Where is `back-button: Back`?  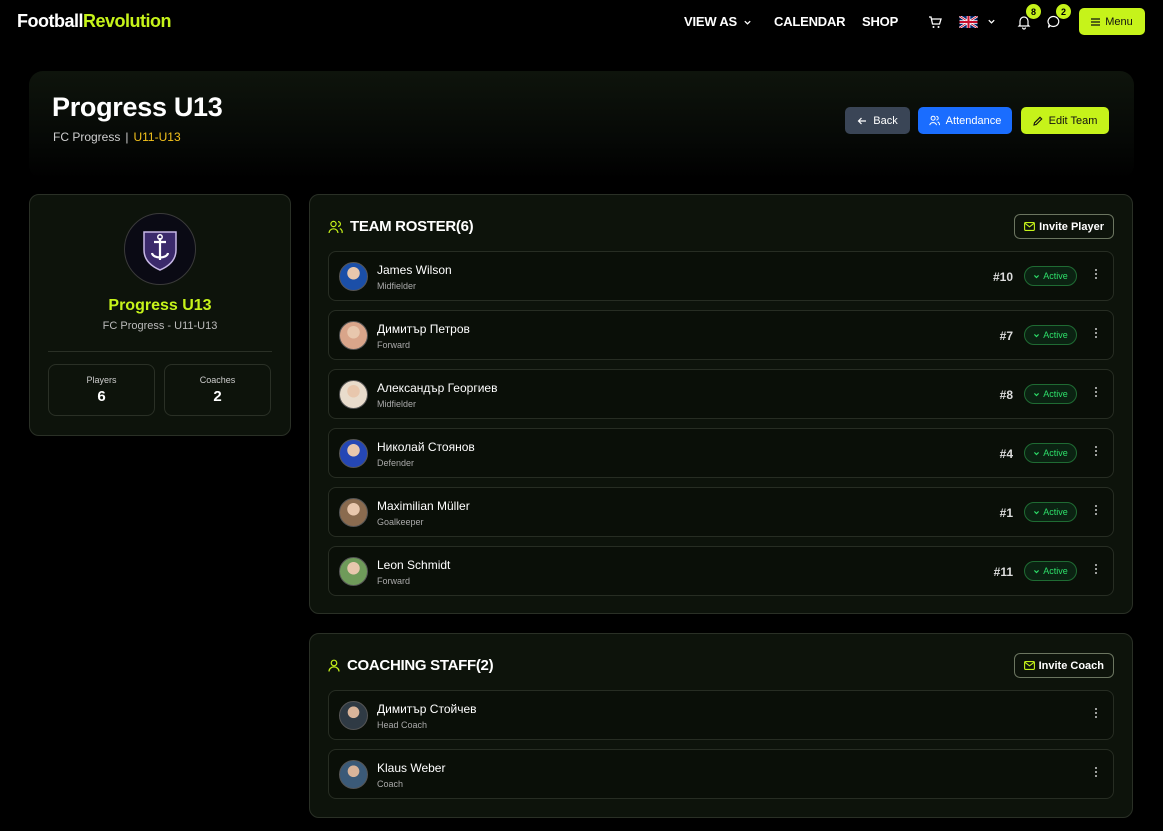
back-button: Back is located at coordinates (877, 120).